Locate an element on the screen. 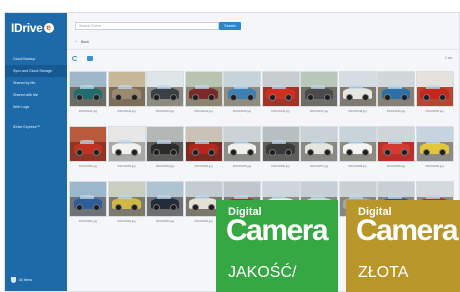 The image size is (460, 292). photo-tile: DSC03256.jpg is located at coordinates (280, 147).